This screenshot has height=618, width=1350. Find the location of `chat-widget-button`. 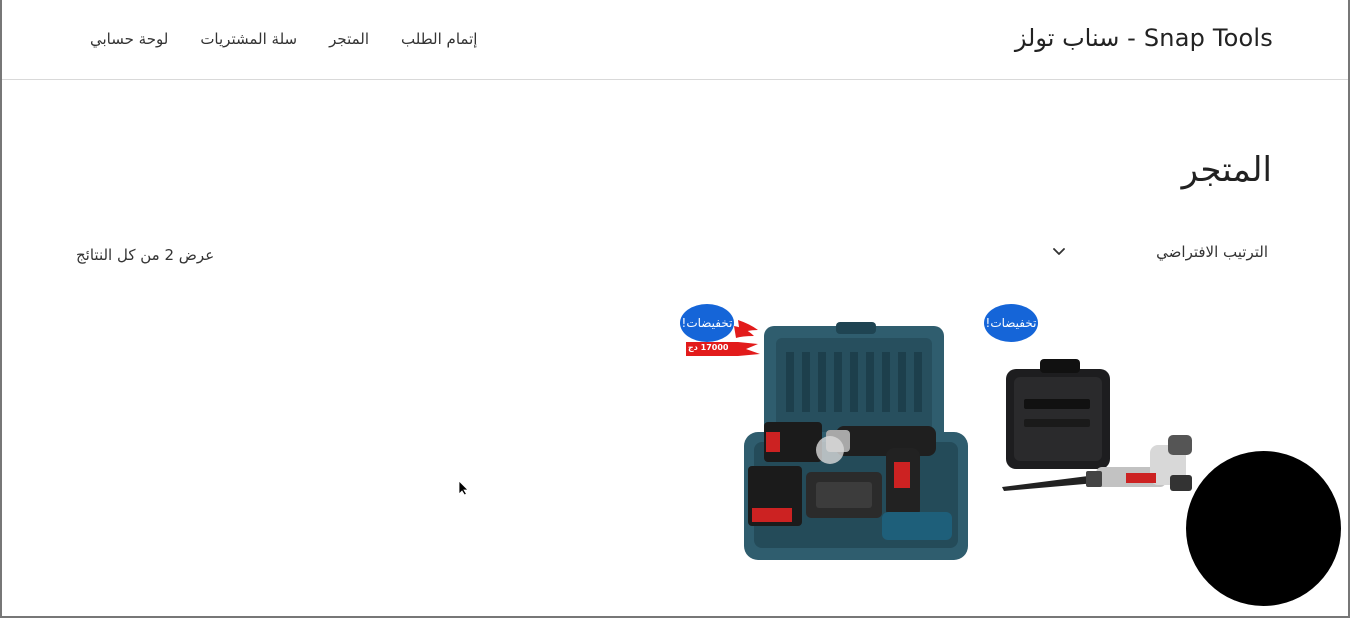

chat-widget-button is located at coordinates (1263, 528).